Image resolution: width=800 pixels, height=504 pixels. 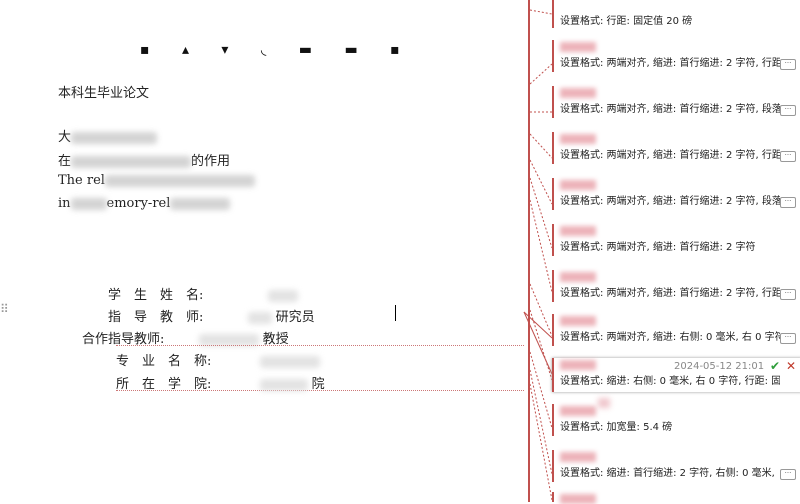 I want to click on redacted-mark, so click(x=604, y=403).